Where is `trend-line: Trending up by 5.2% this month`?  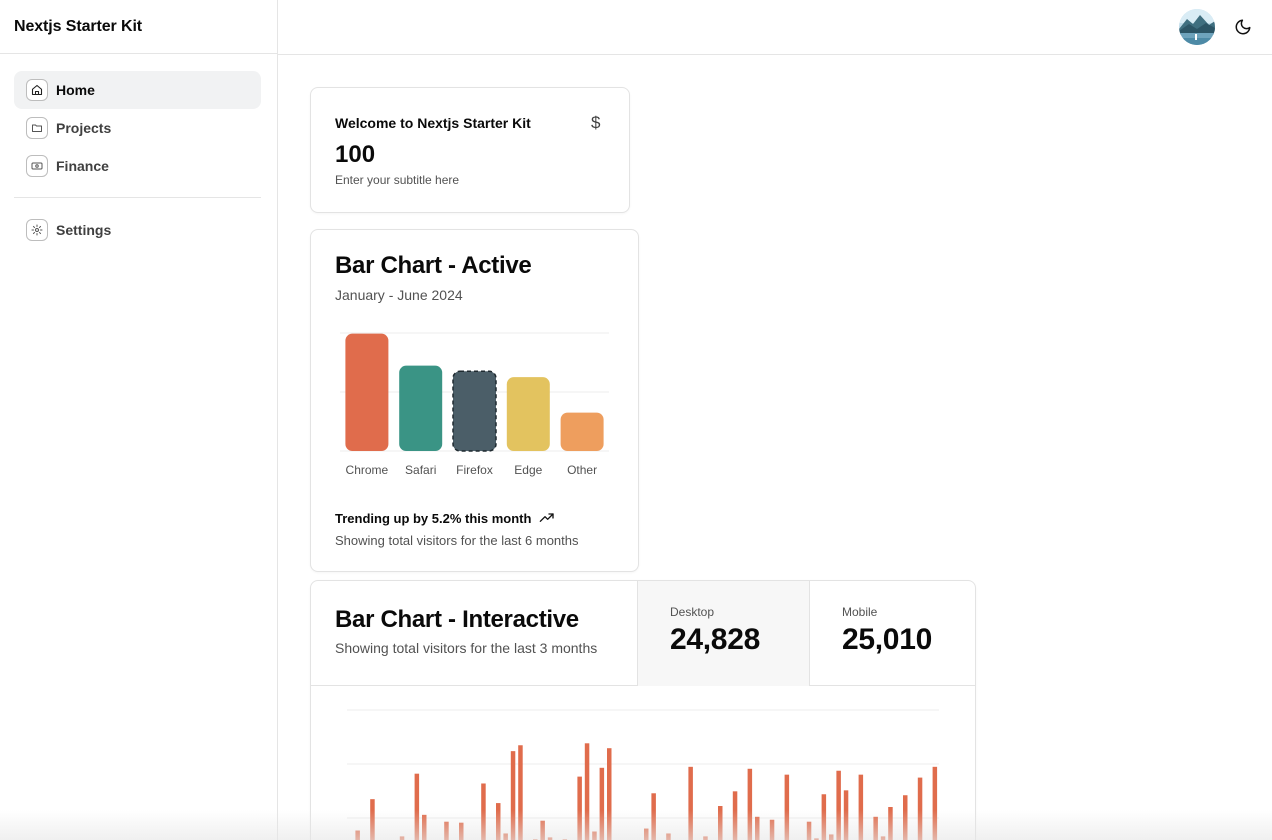
trend-line: Trending up by 5.2% this month is located at coordinates (445, 518).